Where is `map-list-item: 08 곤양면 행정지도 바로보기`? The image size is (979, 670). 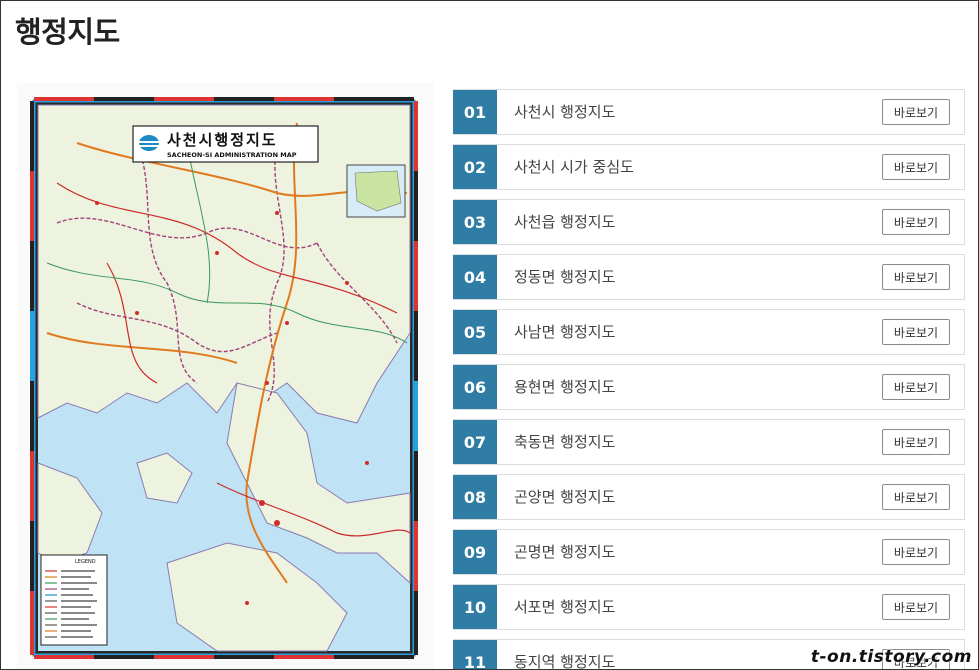 map-list-item: 08 곤양면 행정지도 바로보기 is located at coordinates (709, 497).